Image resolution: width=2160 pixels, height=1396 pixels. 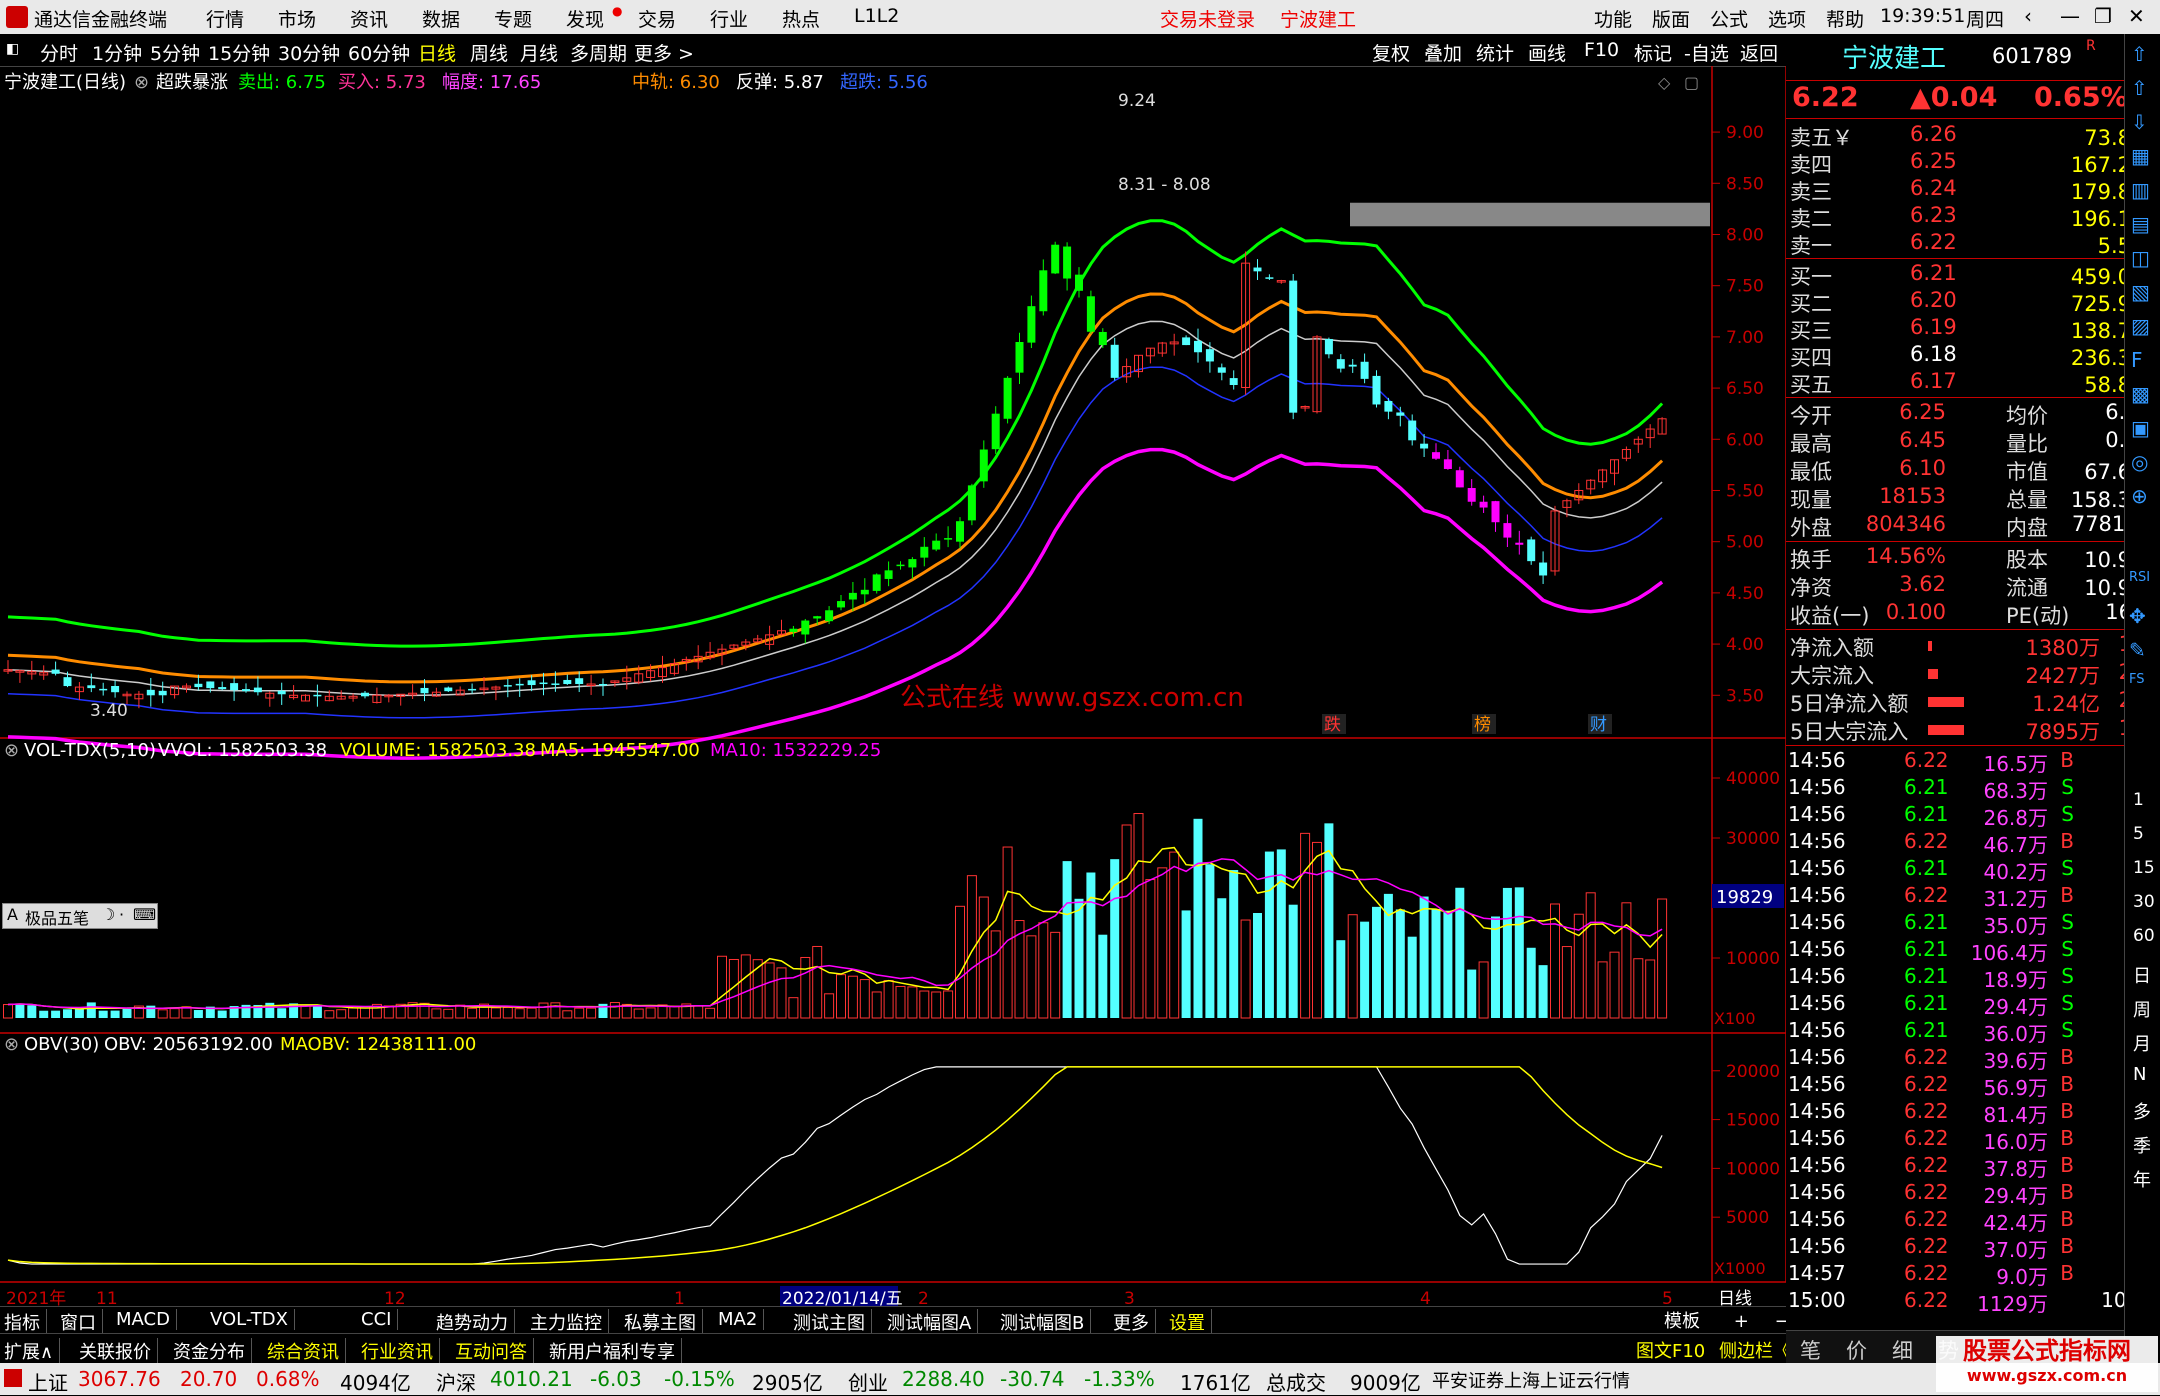 What do you see at coordinates (12, 49) in the screenshot?
I see `collapse-icon: ◧` at bounding box center [12, 49].